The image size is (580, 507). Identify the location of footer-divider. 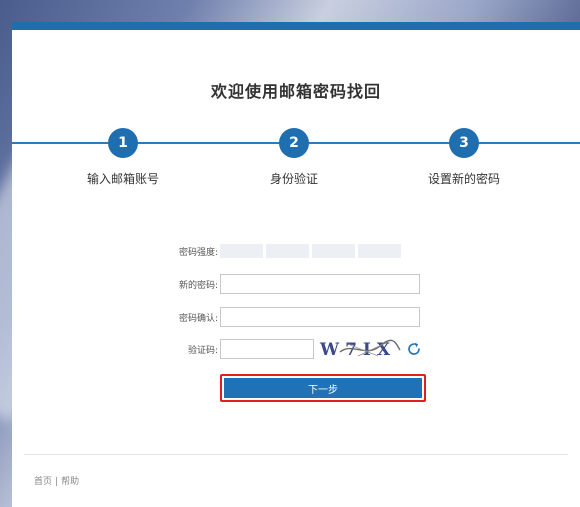
(296, 454).